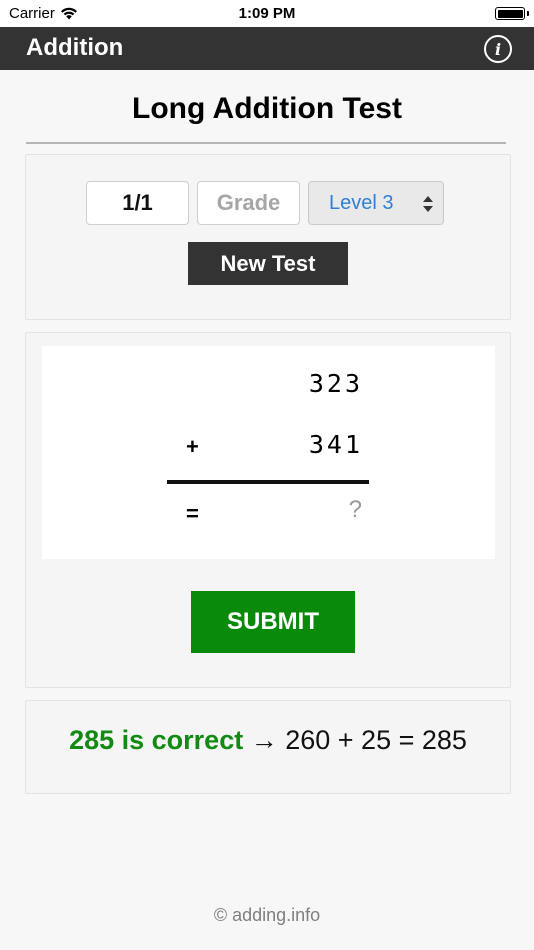  I want to click on answer-input: ?, so click(355, 510).